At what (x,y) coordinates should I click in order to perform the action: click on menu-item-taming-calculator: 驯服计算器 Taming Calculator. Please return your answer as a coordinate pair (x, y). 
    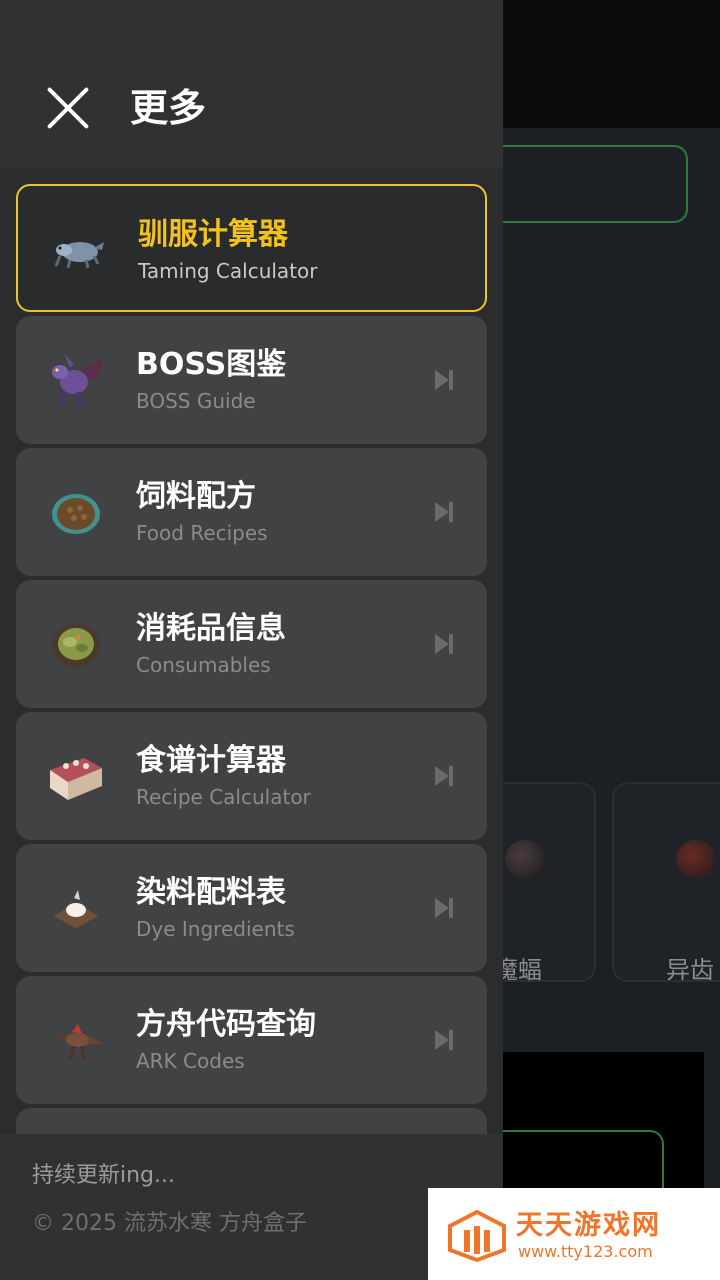
    Looking at the image, I should click on (251, 248).